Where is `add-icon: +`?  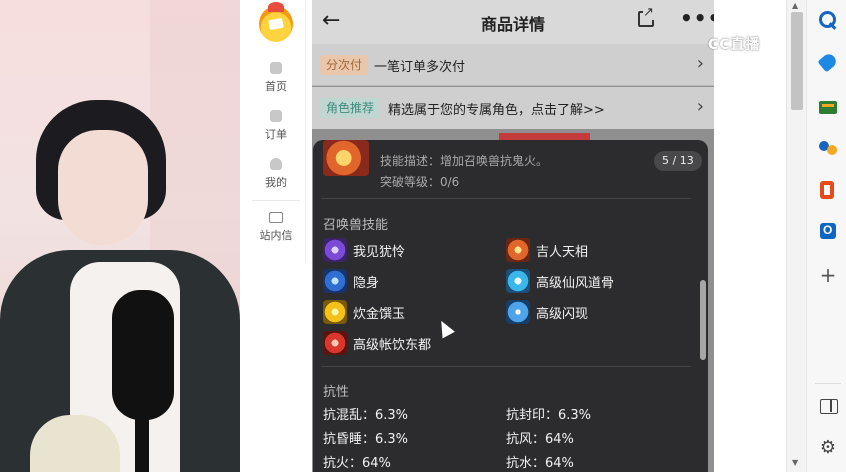 add-icon: + is located at coordinates (828, 275).